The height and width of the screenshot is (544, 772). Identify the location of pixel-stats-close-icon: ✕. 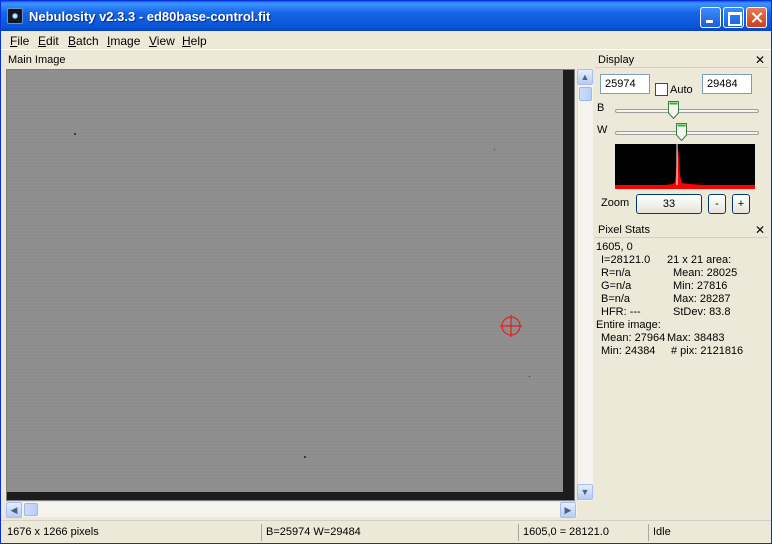
(760, 230).